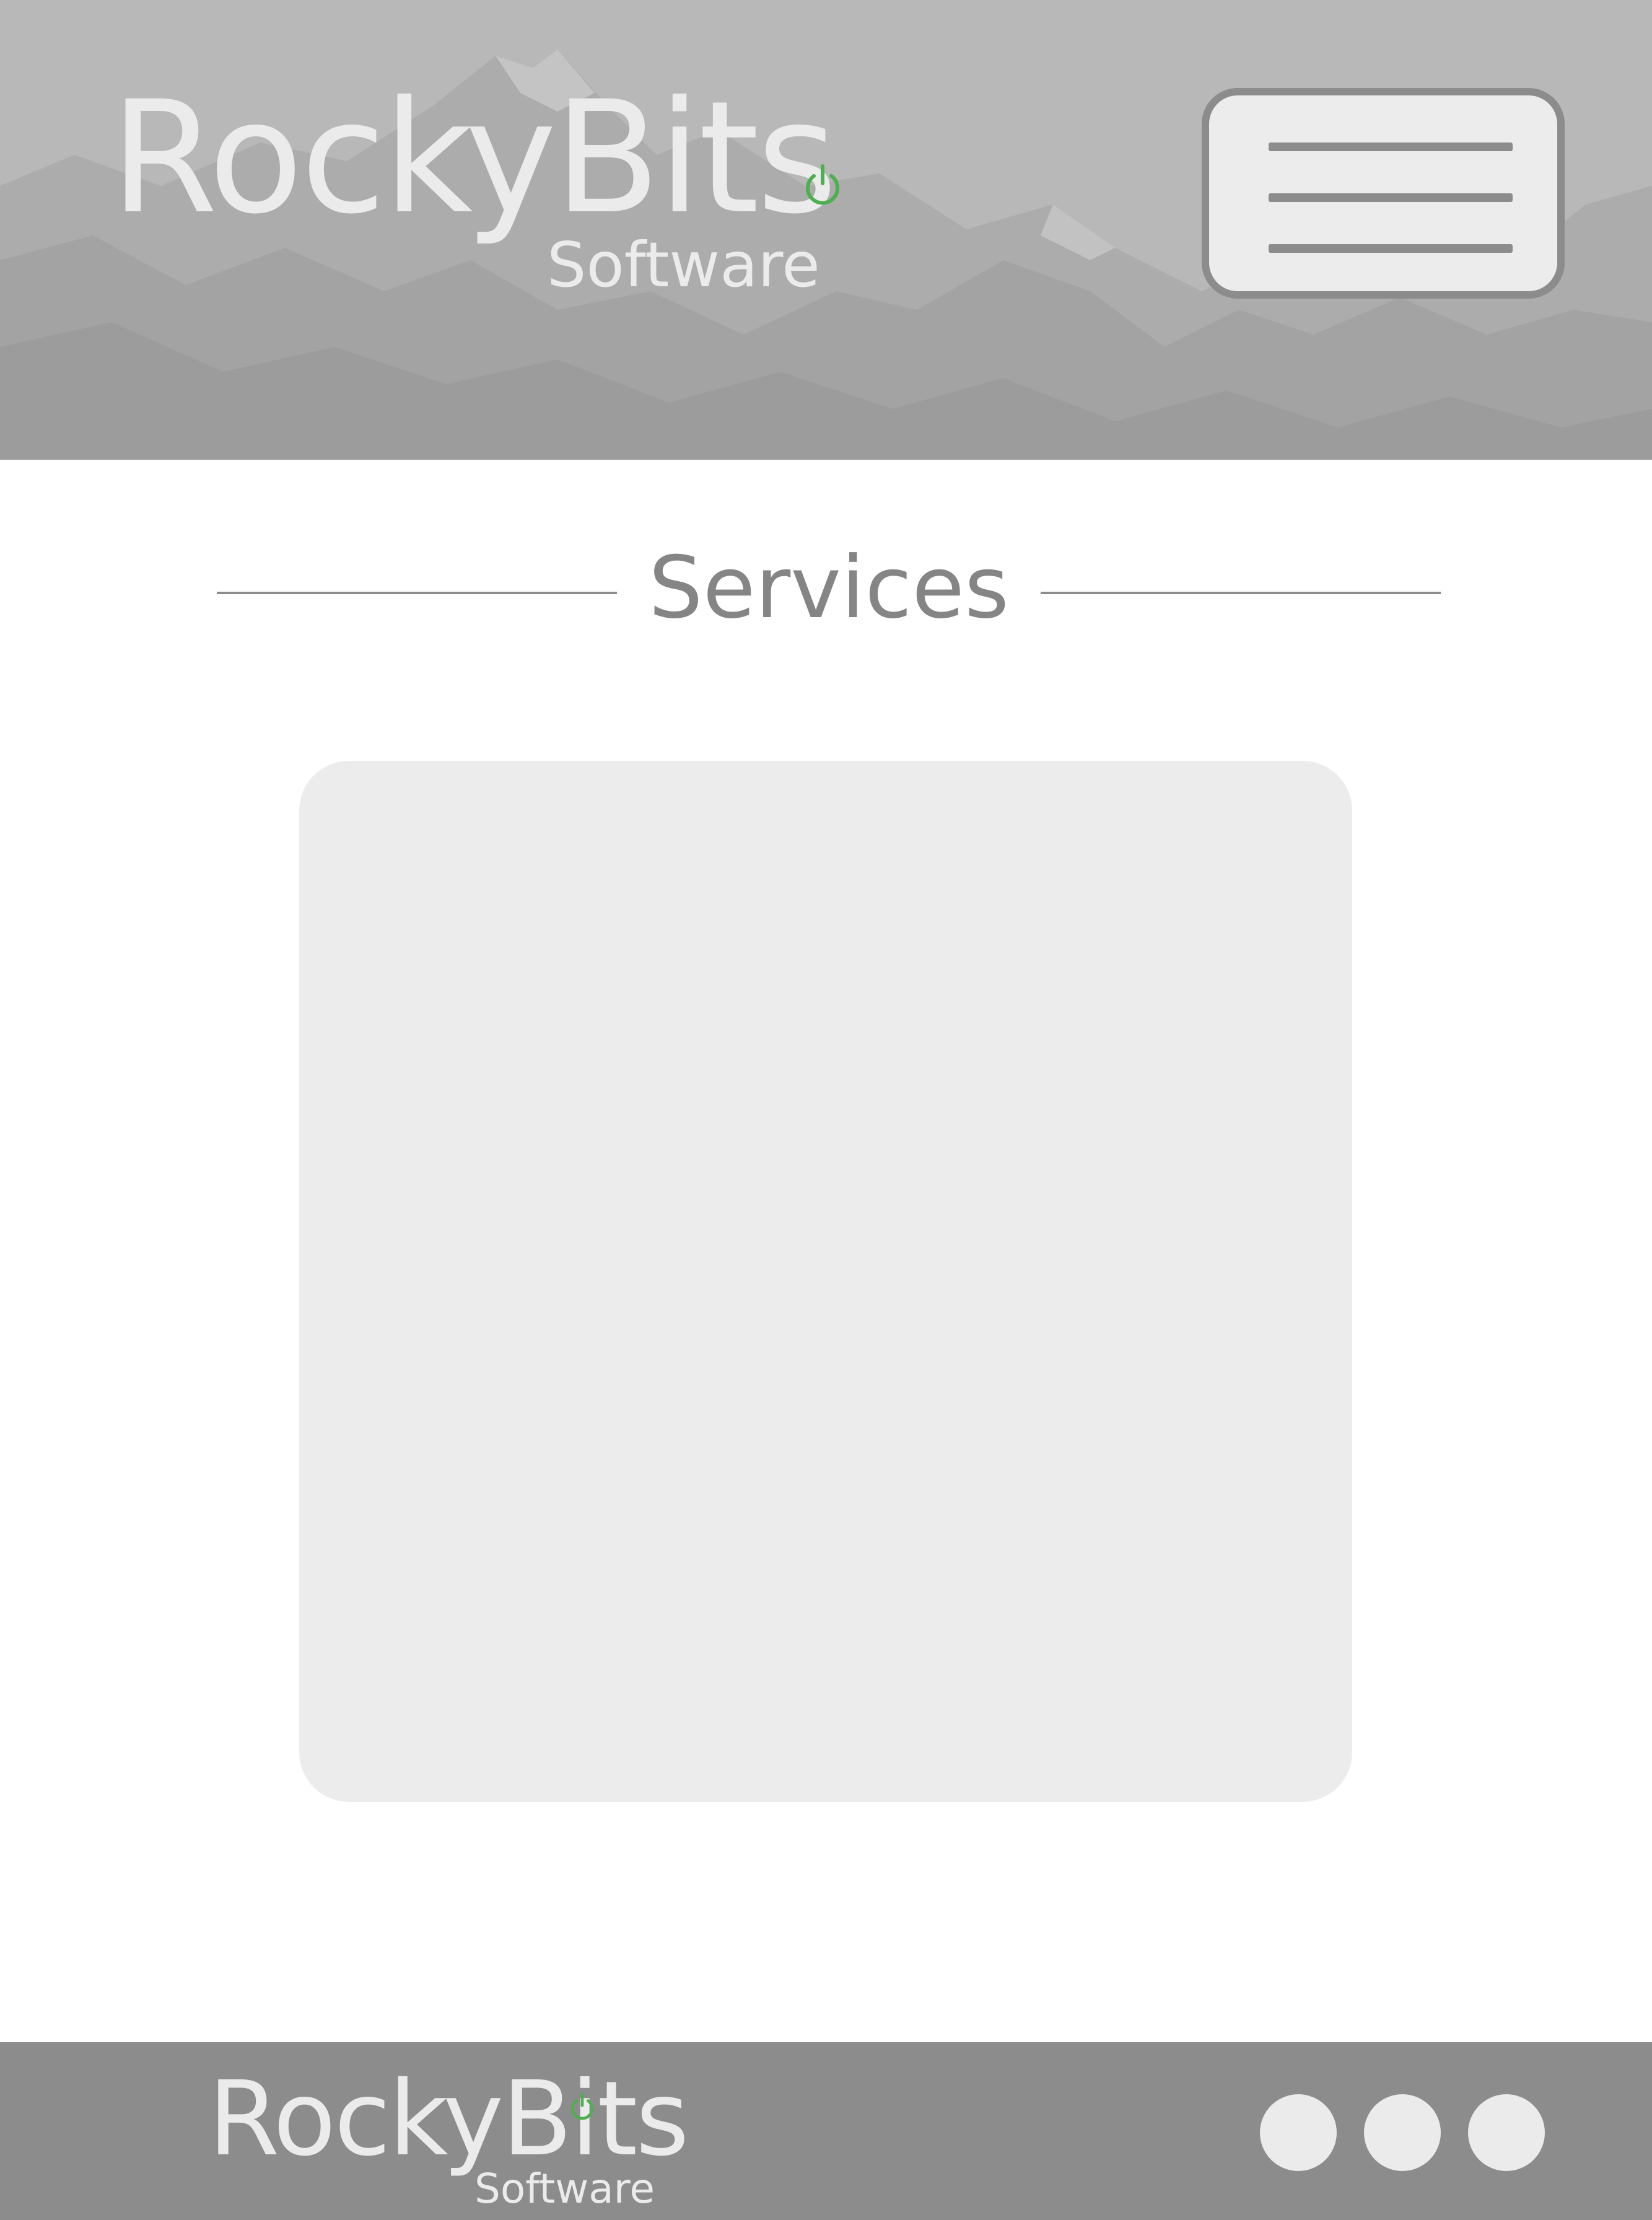 The image size is (1652, 2220). I want to click on site-footer: RockyBits Software, so click(826, 2131).